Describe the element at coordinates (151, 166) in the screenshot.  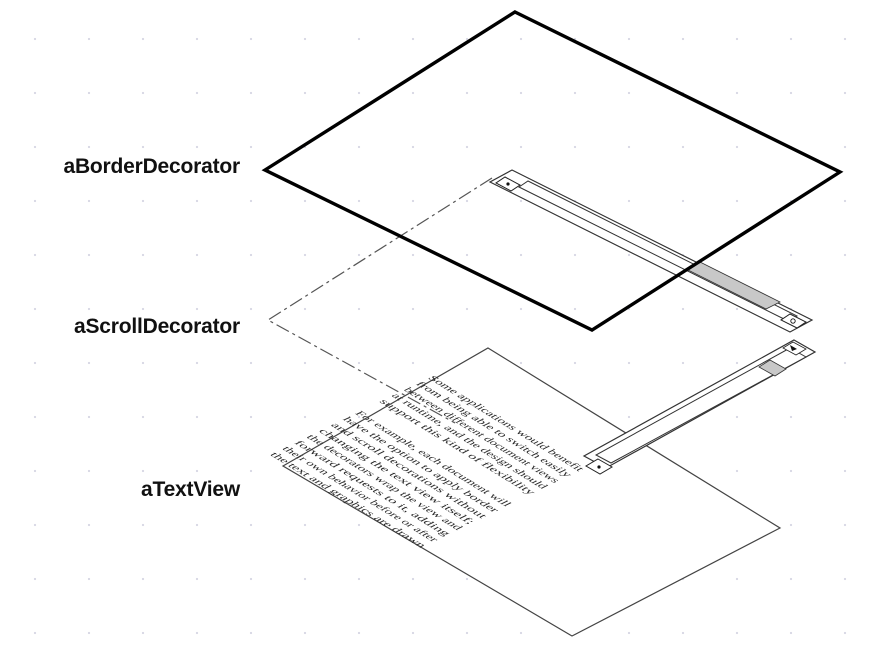
I see `label-border-decorator: aBorderDecorator` at that location.